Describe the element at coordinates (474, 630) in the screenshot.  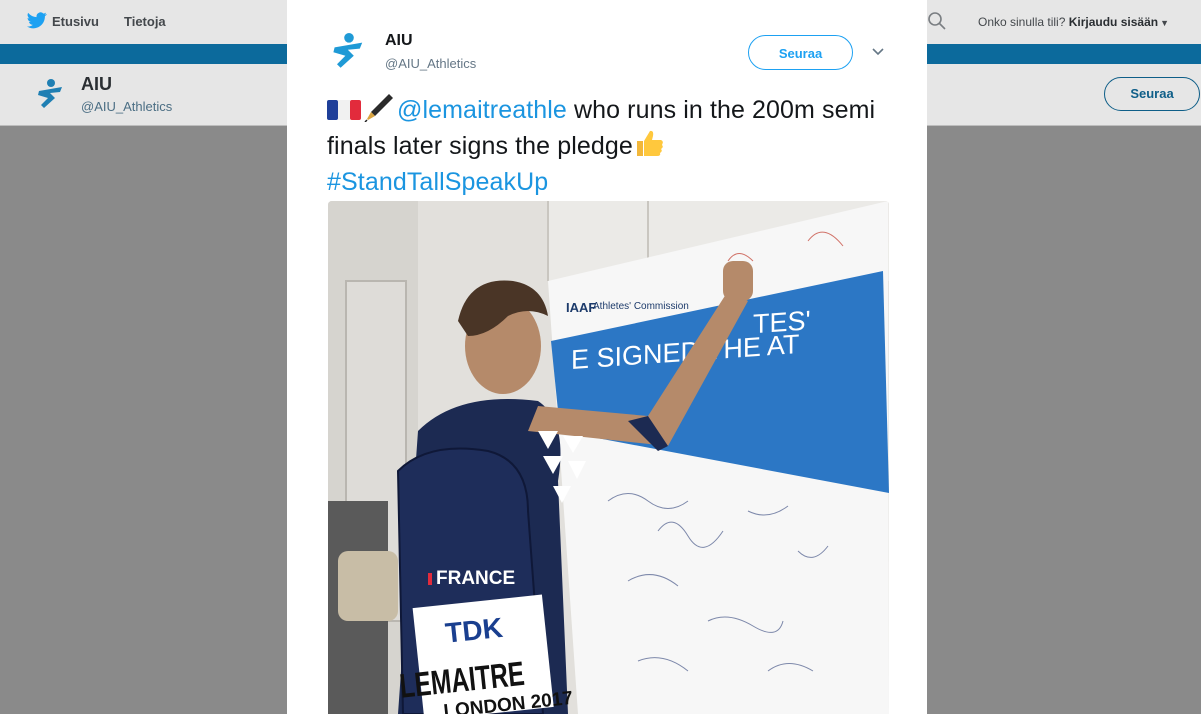
I see `bib-sponsor: TDK` at that location.